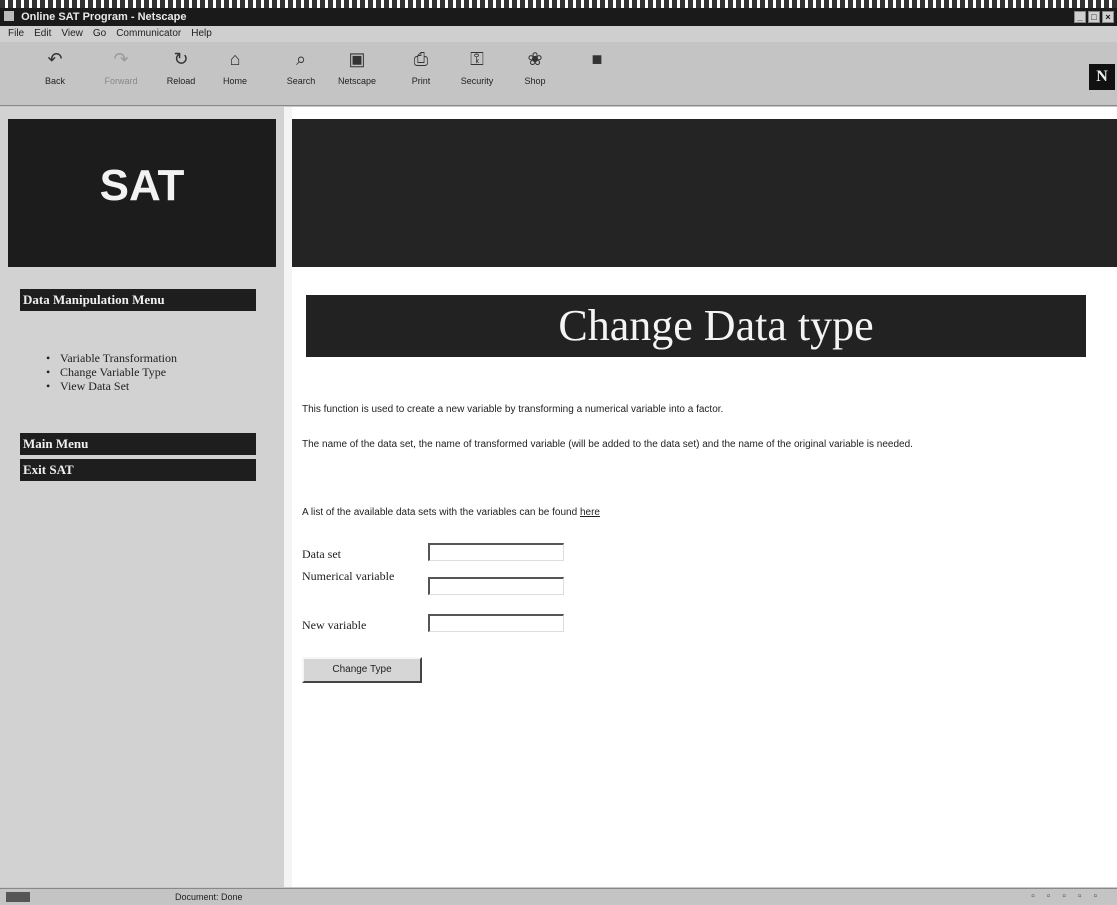 The image size is (1117, 905). Describe the element at coordinates (288, 497) in the screenshot. I see `frame-divider` at that location.